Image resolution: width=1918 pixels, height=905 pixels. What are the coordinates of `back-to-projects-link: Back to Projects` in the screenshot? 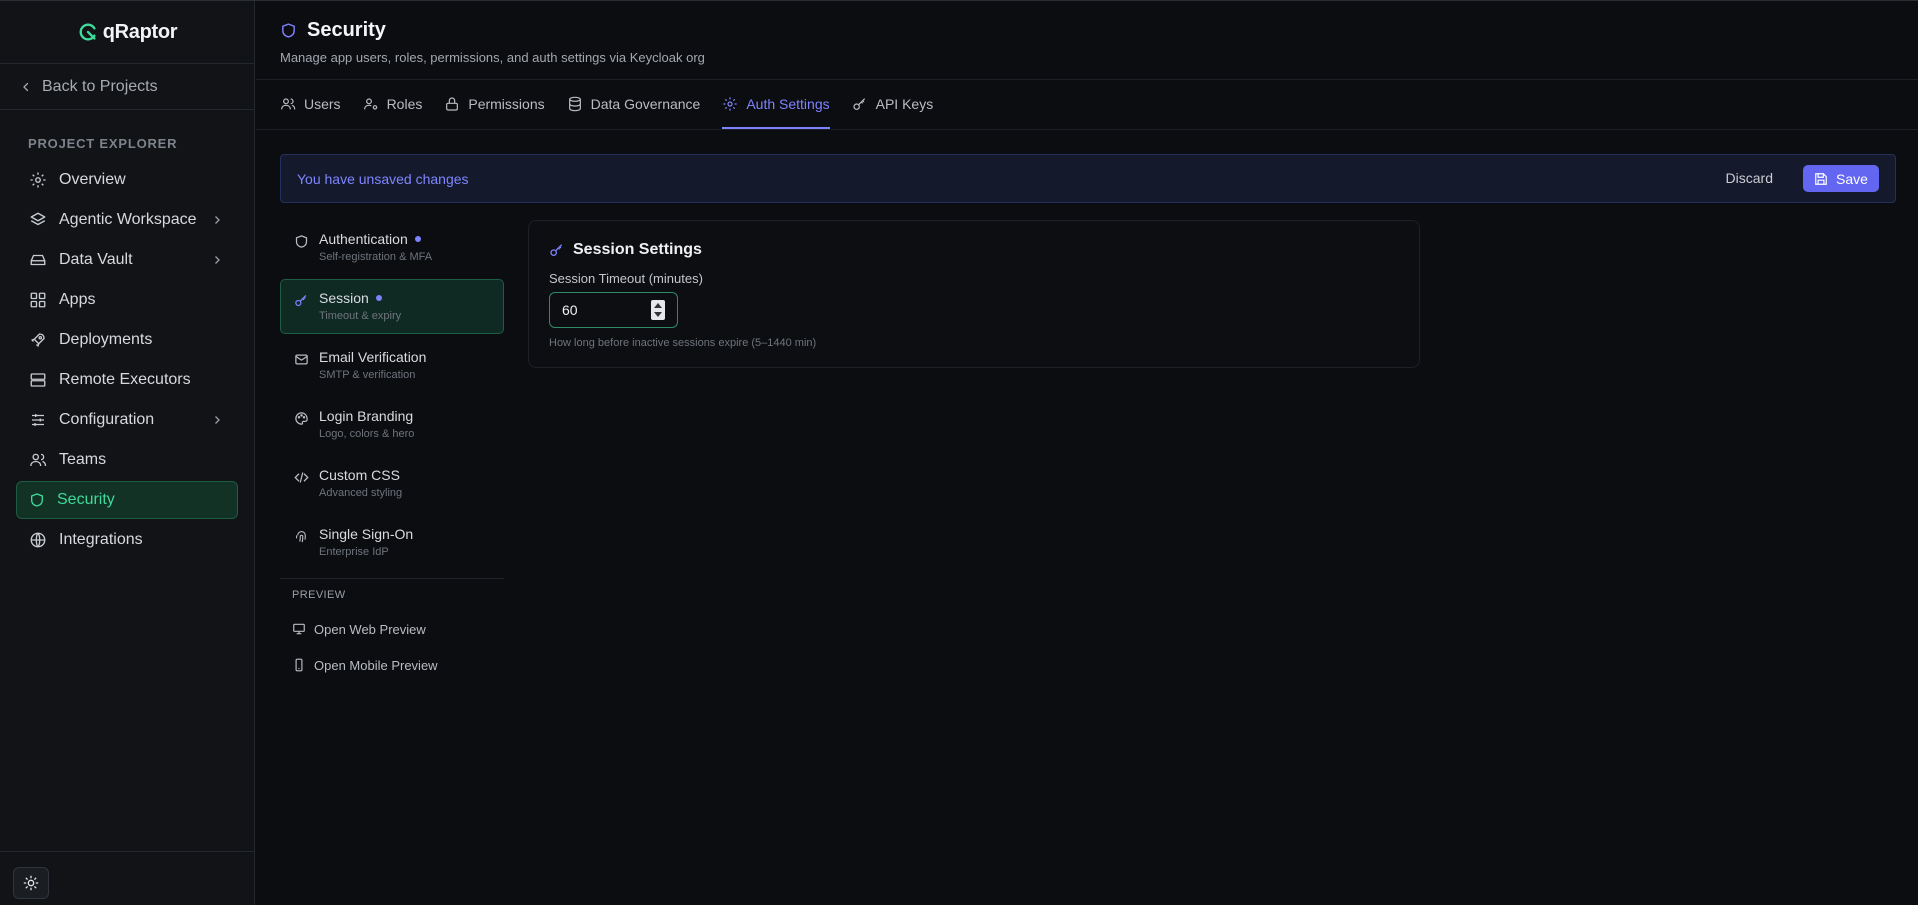 It's located at (127, 87).